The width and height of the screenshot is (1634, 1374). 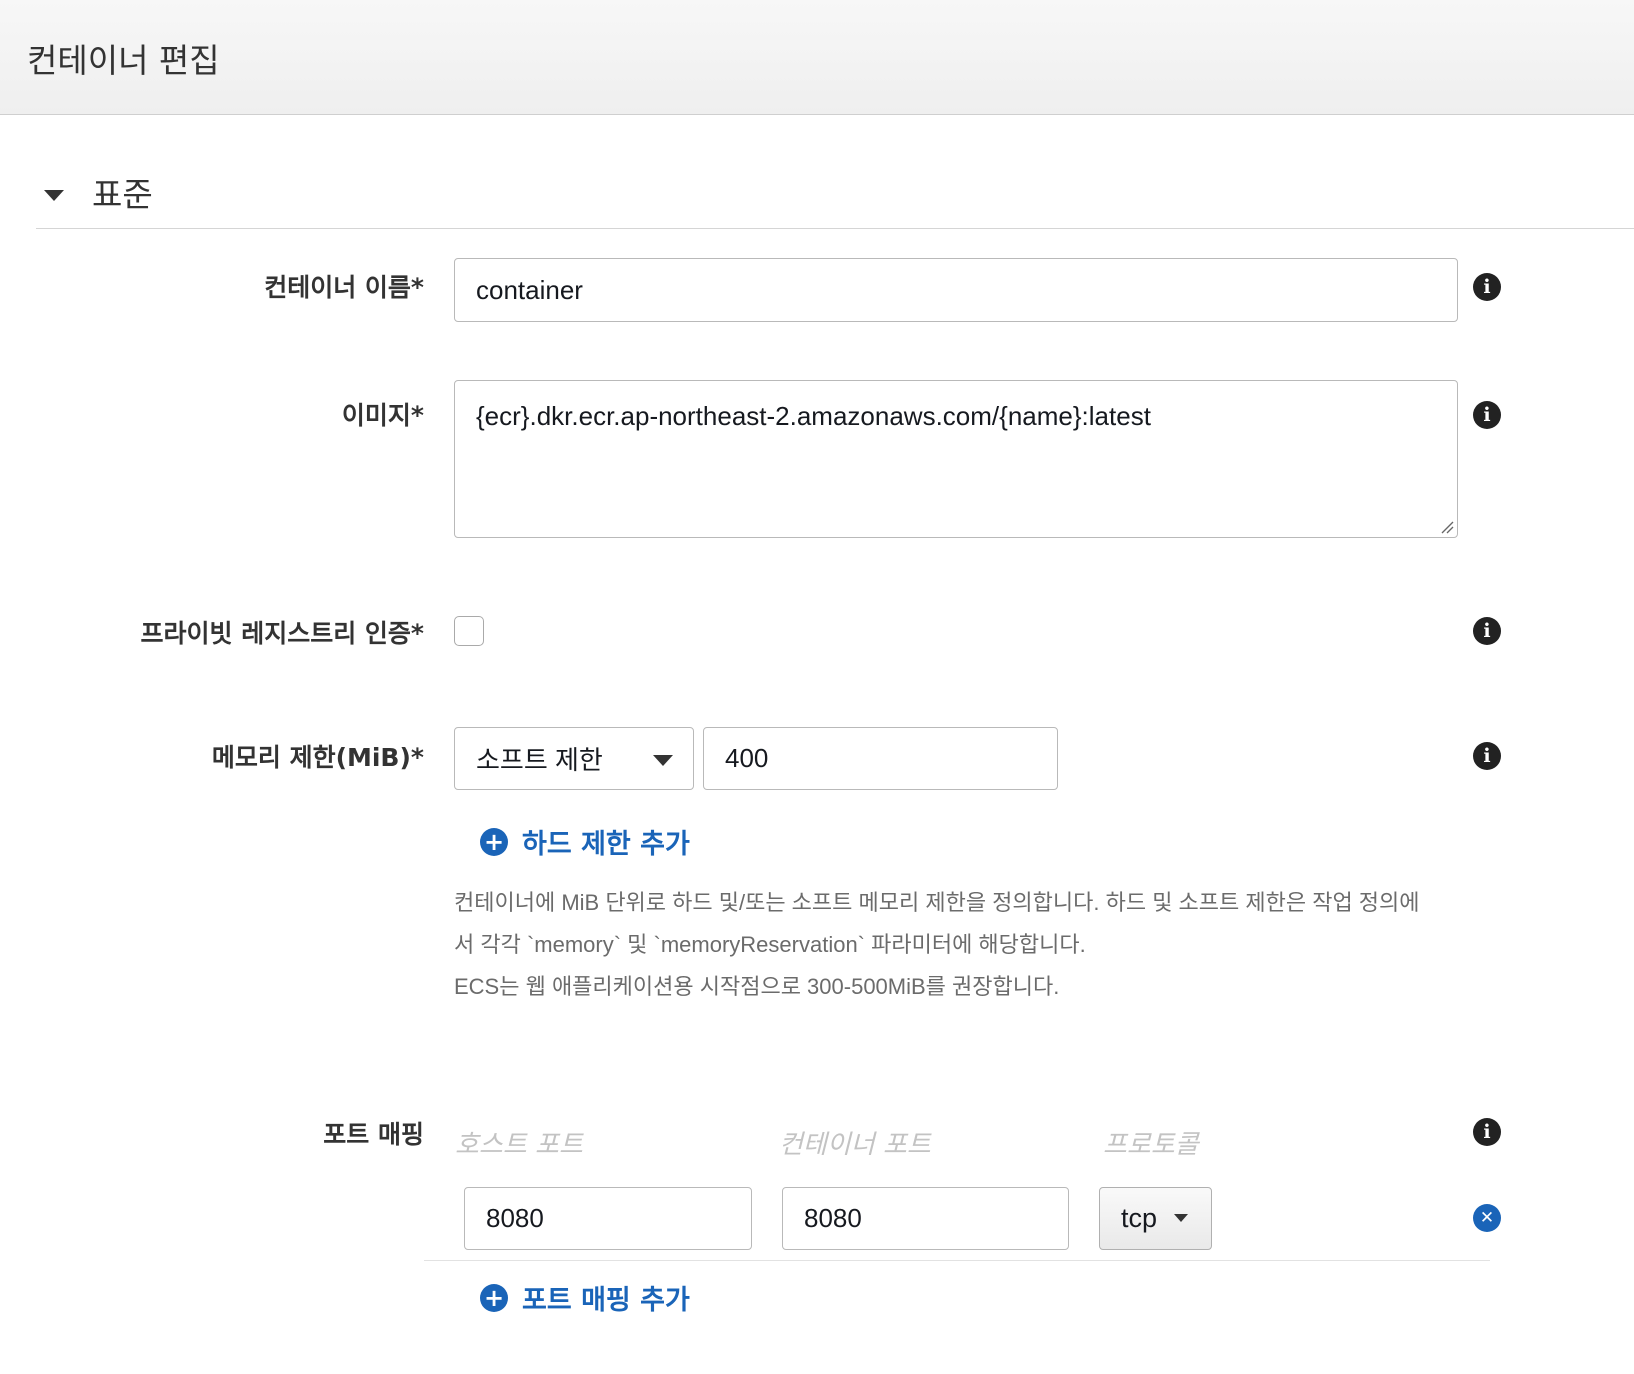 I want to click on divider, so click(x=957, y=1260).